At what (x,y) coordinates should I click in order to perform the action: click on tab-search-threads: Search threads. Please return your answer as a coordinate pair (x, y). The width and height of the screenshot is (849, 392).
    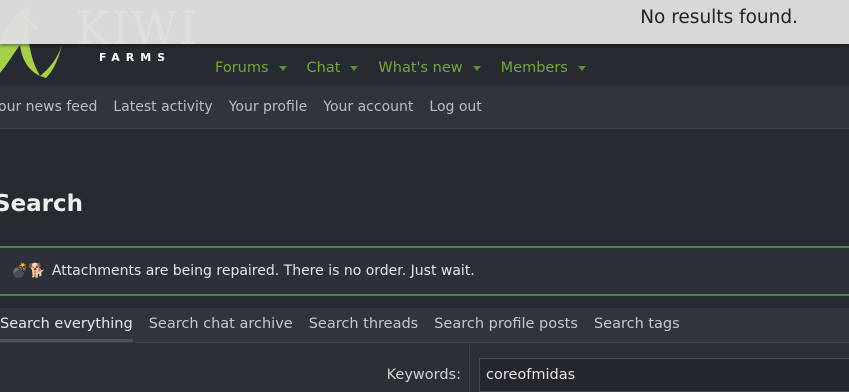
    Looking at the image, I should click on (364, 325).